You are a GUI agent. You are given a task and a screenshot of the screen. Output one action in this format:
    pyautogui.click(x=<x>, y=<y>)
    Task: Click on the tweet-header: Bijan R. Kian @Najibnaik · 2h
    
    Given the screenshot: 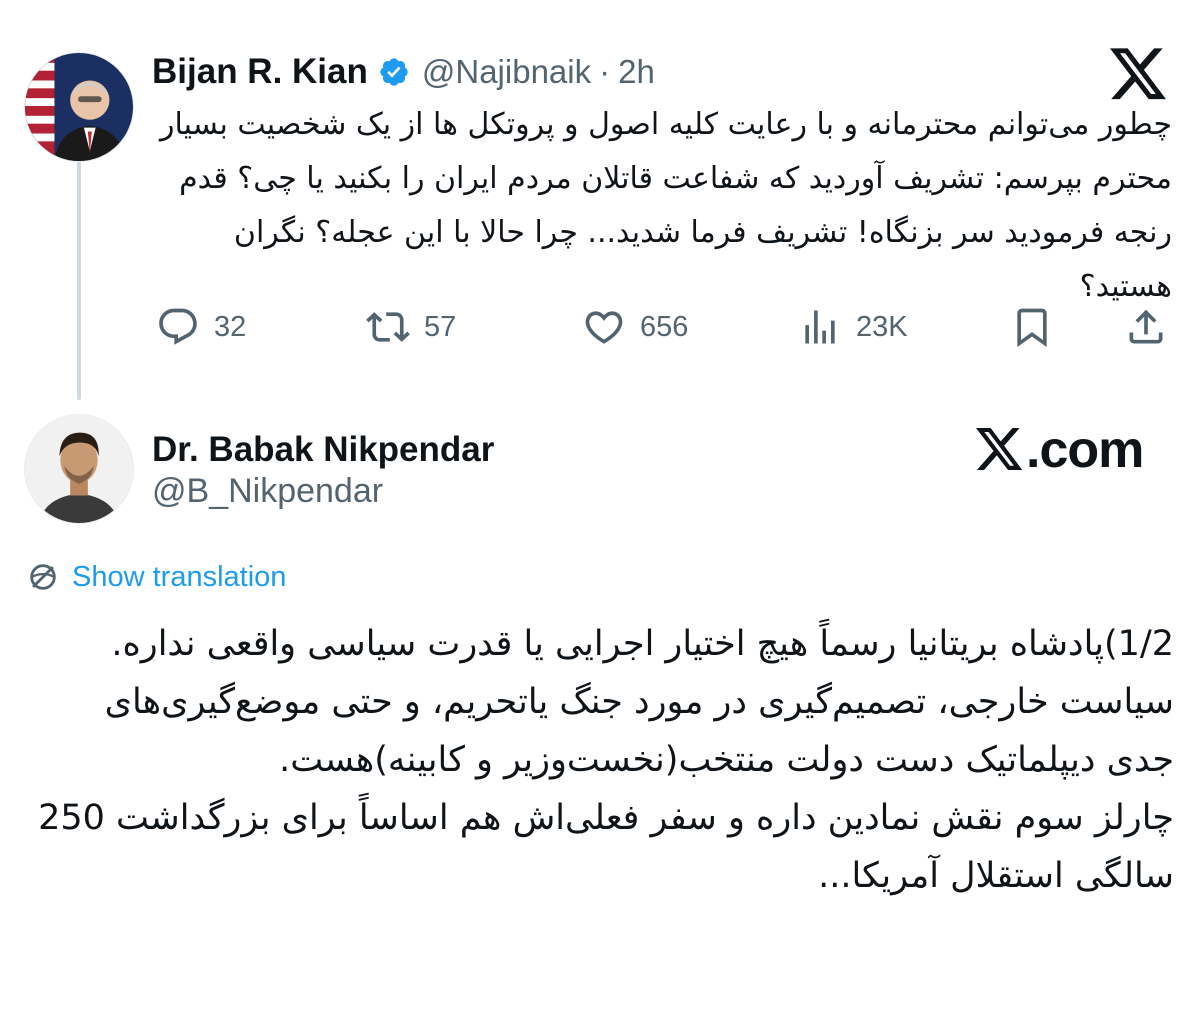 What is the action you would take?
    pyautogui.click(x=403, y=72)
    